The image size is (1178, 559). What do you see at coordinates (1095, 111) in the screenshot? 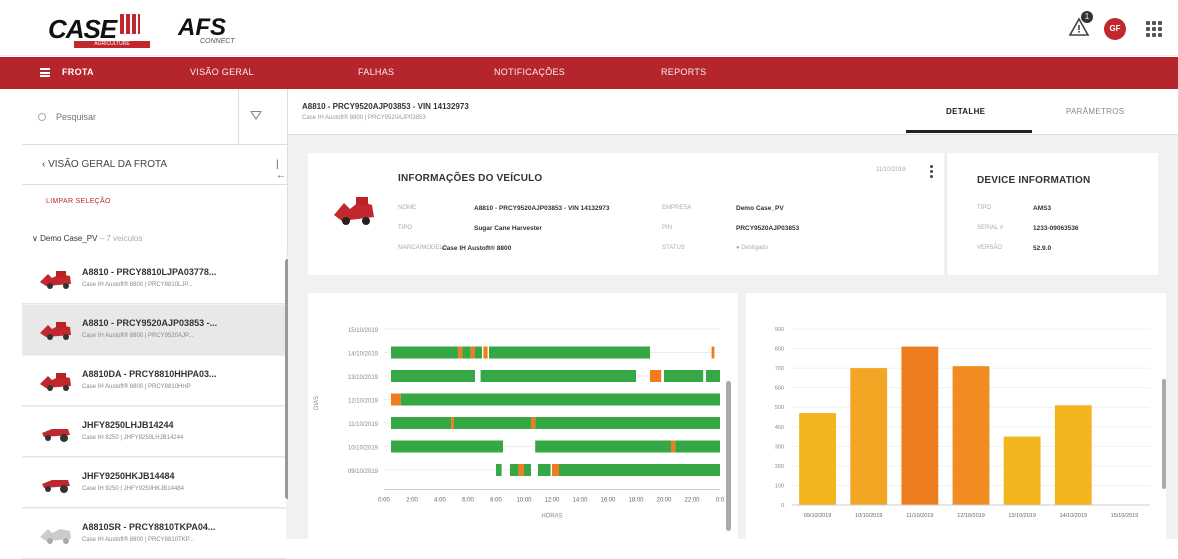
I see `tab-parametros: PARÂMETROS` at bounding box center [1095, 111].